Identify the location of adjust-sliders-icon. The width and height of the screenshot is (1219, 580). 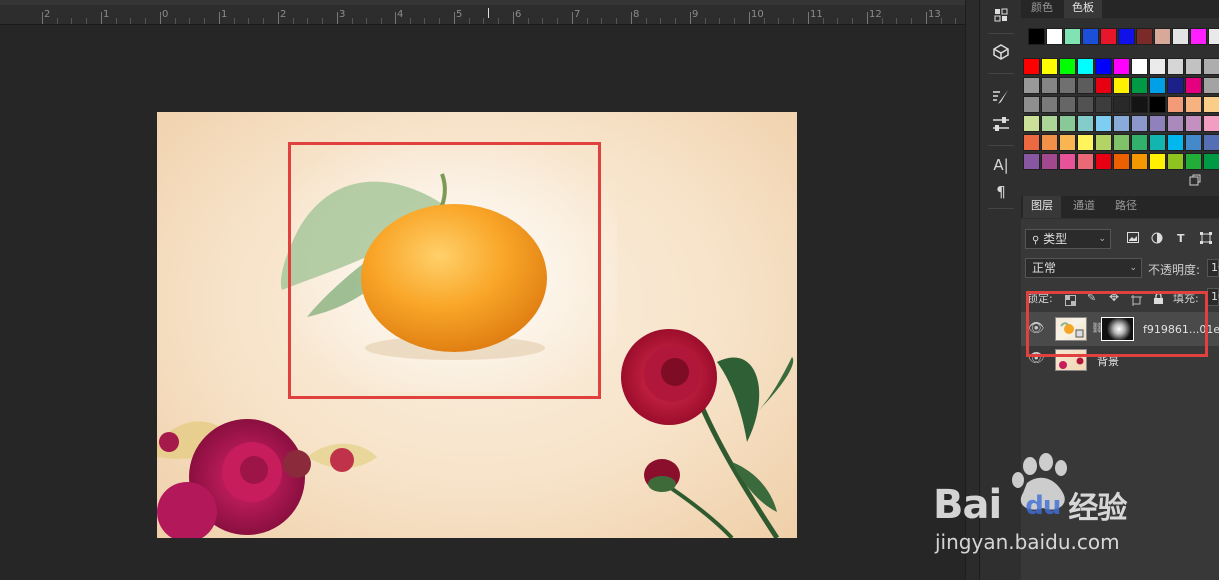
(1001, 124).